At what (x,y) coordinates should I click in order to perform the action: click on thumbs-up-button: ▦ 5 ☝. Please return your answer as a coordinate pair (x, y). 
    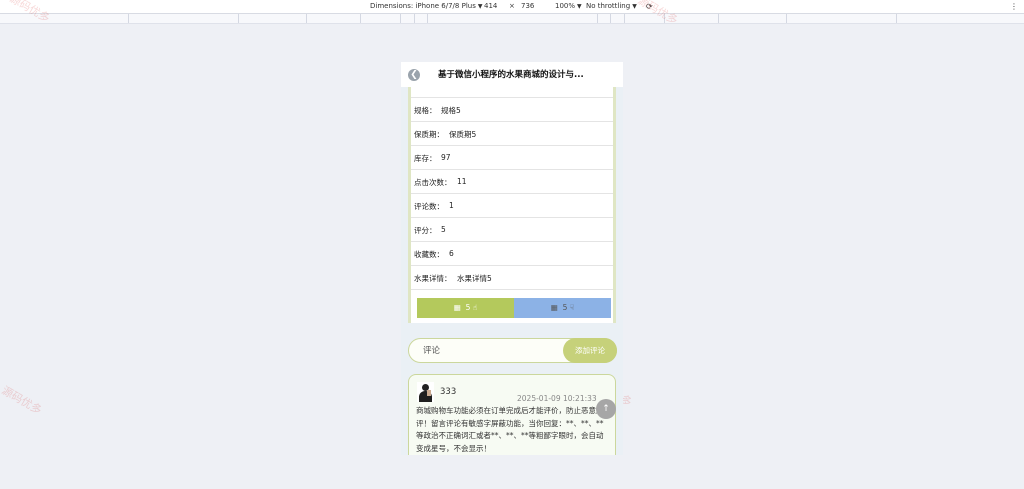
    Looking at the image, I should click on (465, 308).